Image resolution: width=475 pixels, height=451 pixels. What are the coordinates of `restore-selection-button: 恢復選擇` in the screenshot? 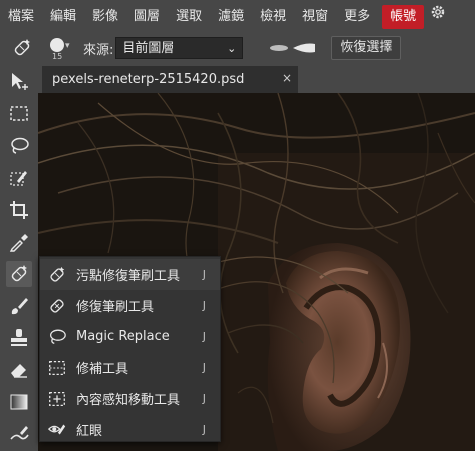 It's located at (366, 48).